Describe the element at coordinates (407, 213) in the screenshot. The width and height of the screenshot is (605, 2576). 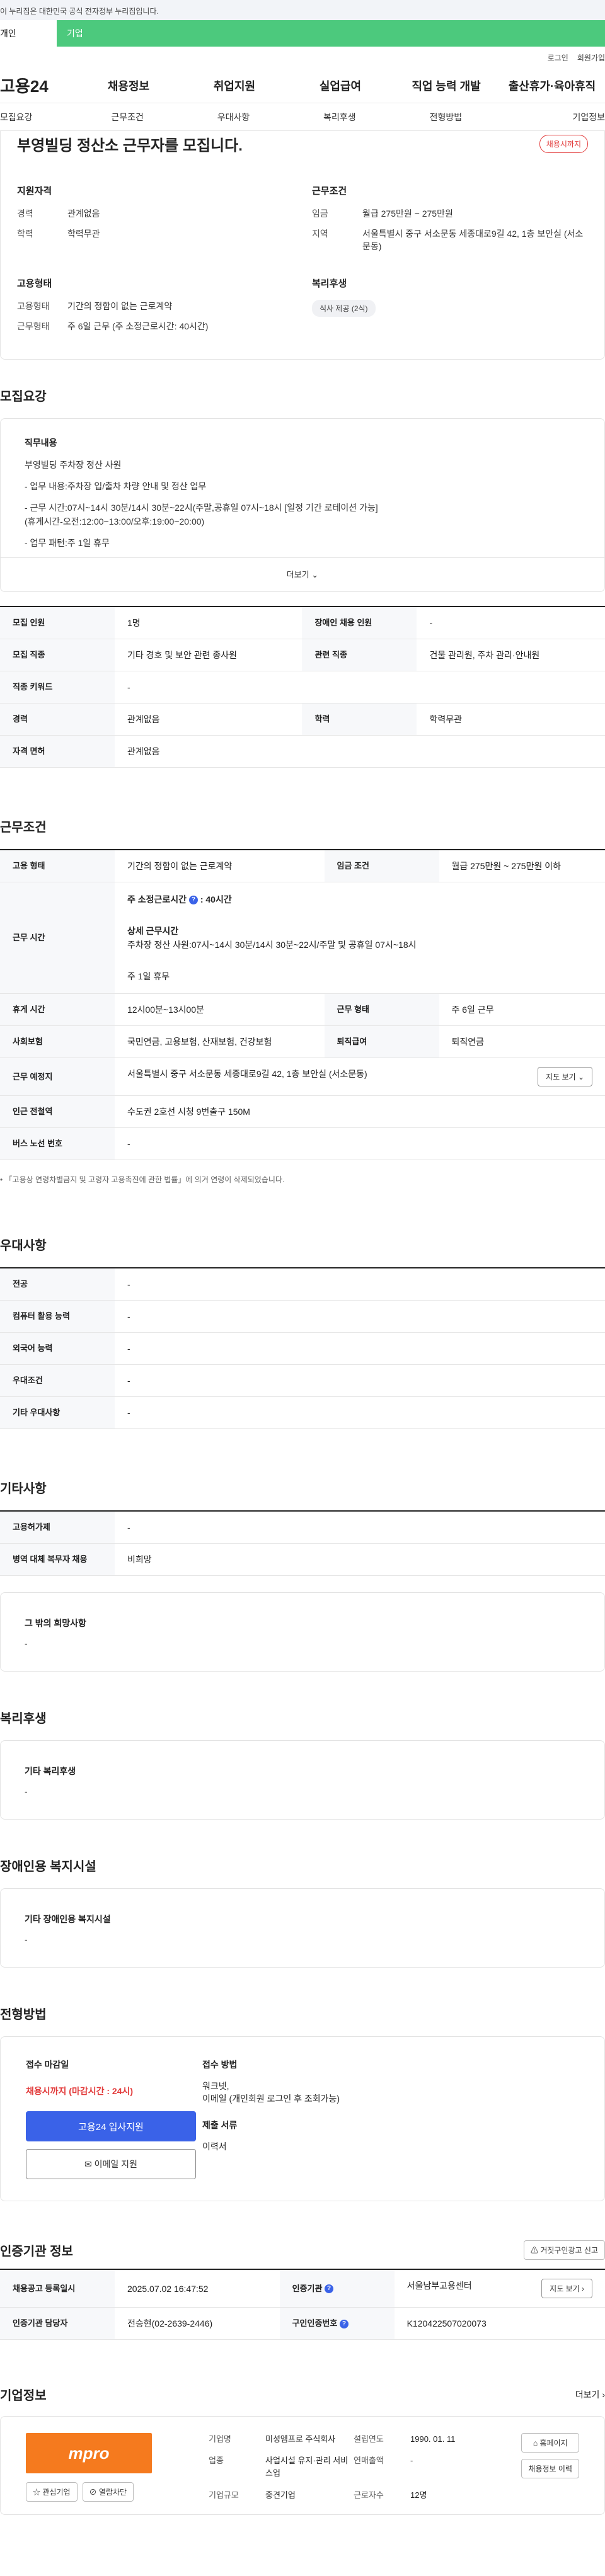
I see `cond-value: 월급 275만원 ~ 275만원` at that location.